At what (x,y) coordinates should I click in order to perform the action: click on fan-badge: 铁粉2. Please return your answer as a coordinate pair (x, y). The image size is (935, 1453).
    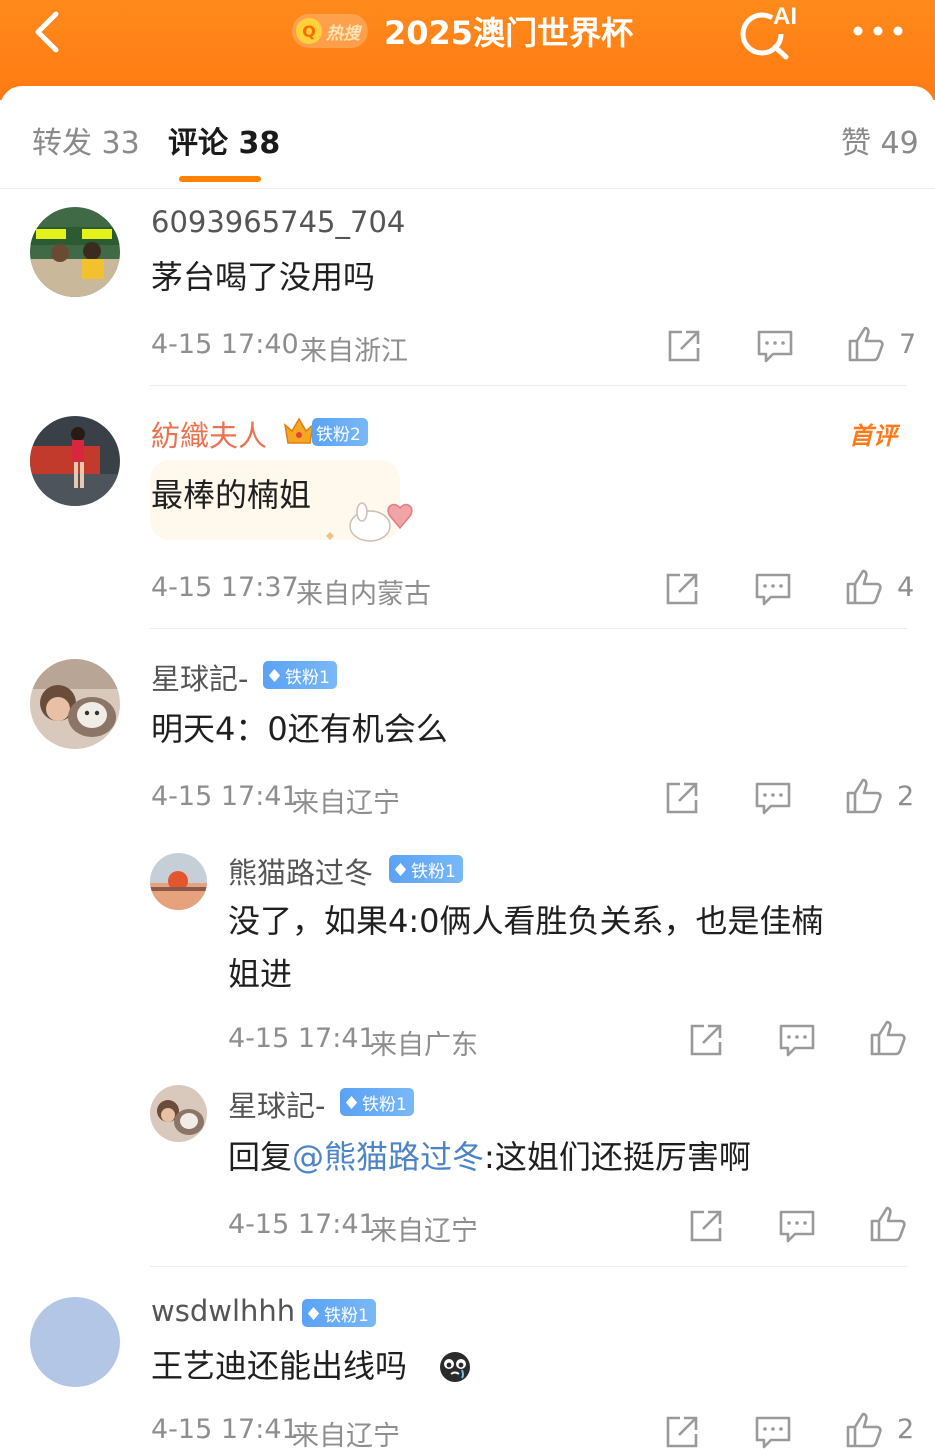
    Looking at the image, I should click on (340, 432).